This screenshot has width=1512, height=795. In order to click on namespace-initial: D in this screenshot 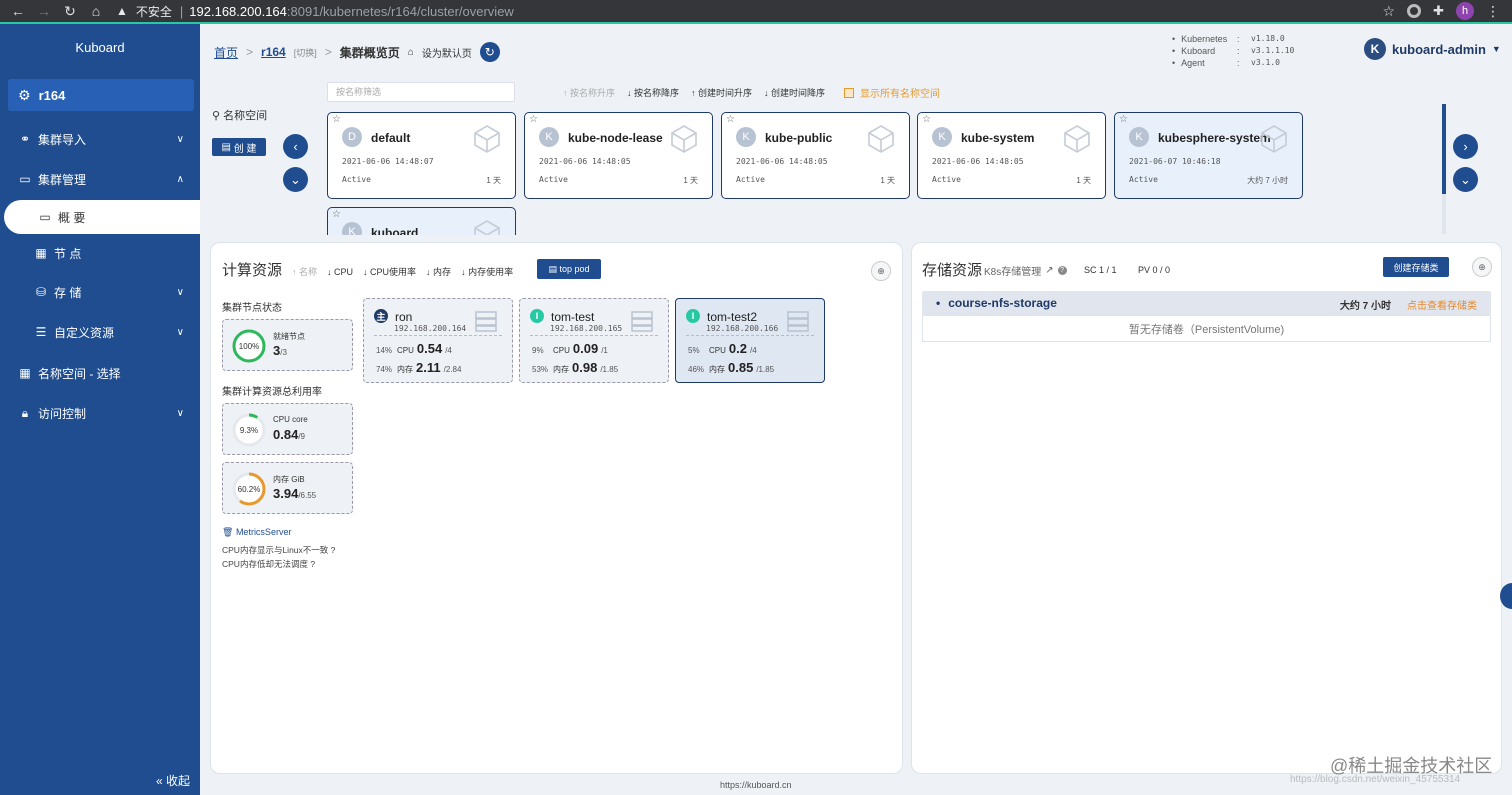, I will do `click(352, 137)`.